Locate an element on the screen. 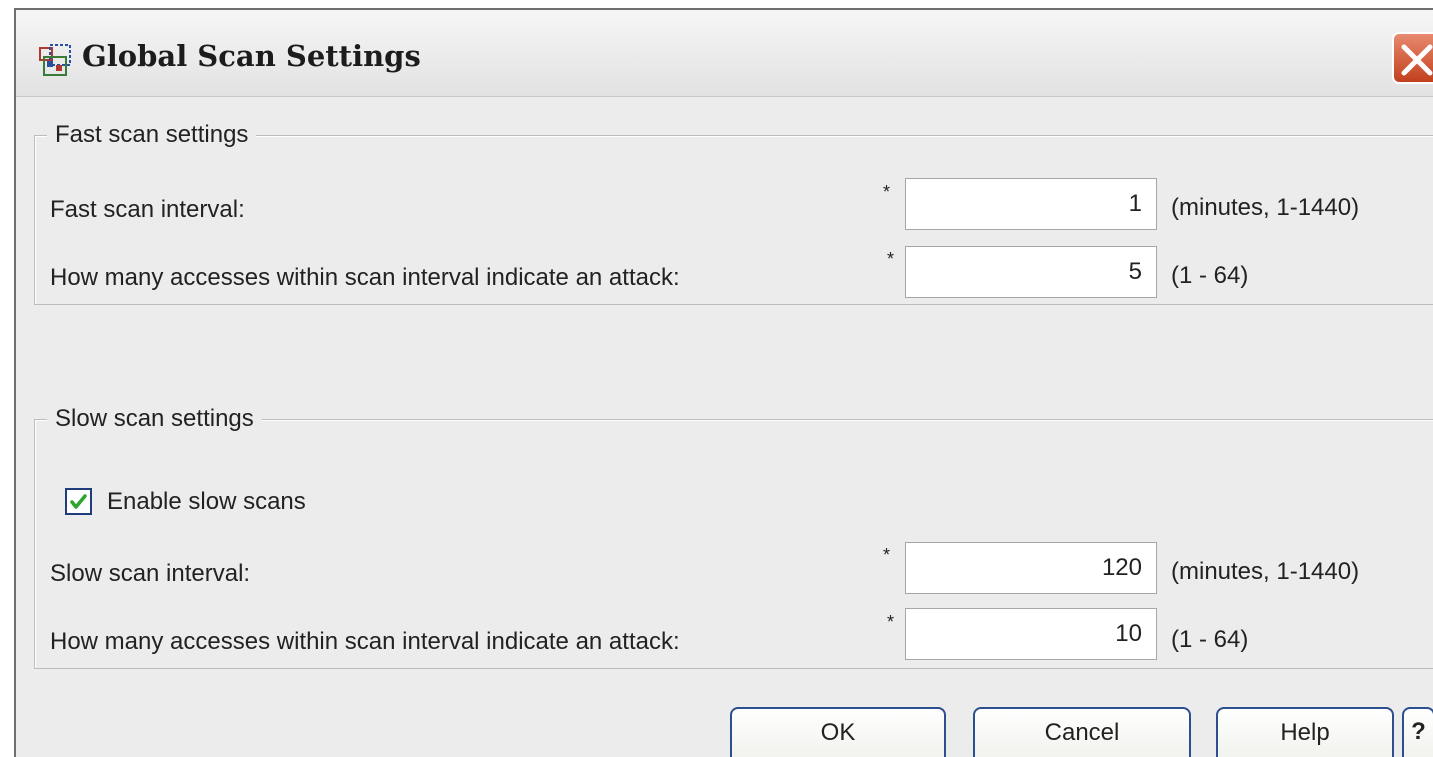 The image size is (1433, 757). title-bar: Global Scan Settings is located at coordinates (724, 53).